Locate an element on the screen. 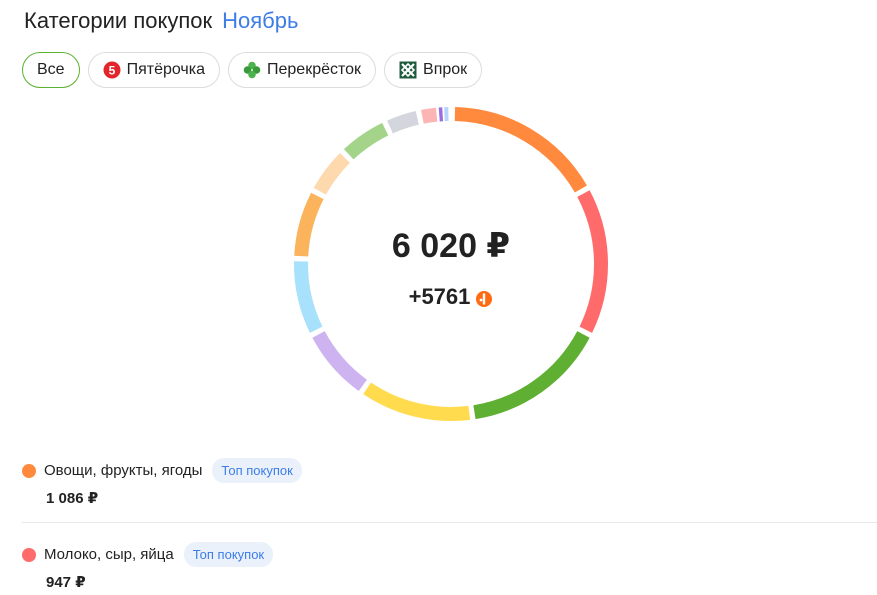  divider is located at coordinates (449, 522).